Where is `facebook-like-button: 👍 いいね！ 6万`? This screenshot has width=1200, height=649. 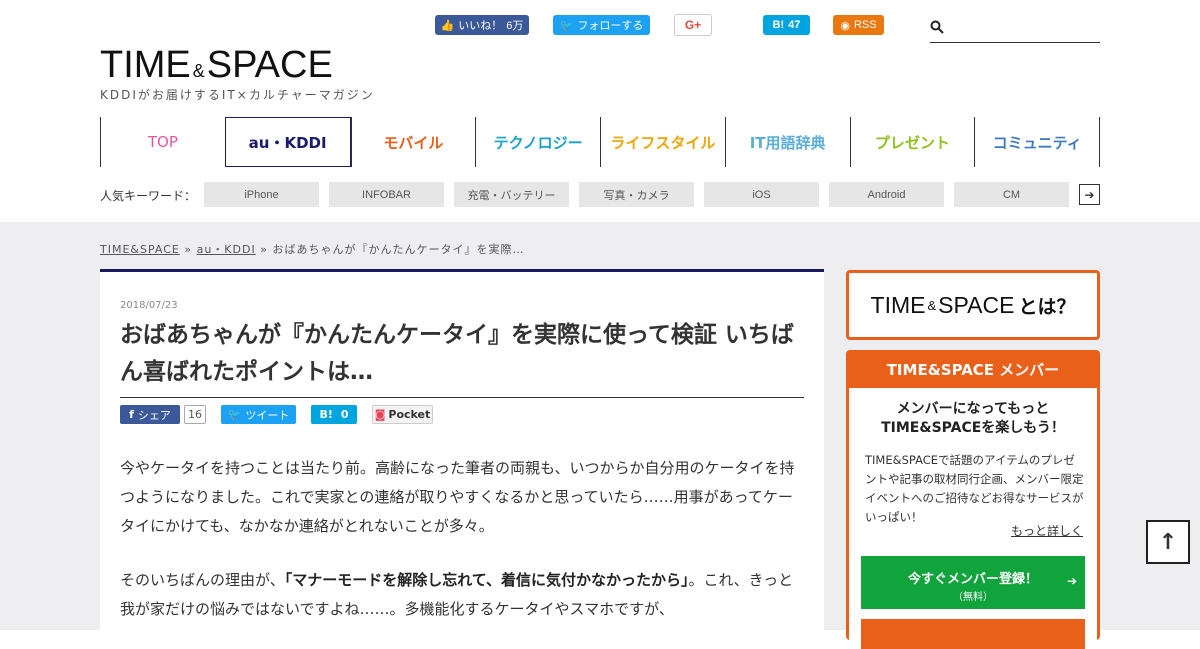
facebook-like-button: 👍 いいね！ 6万 is located at coordinates (482, 25).